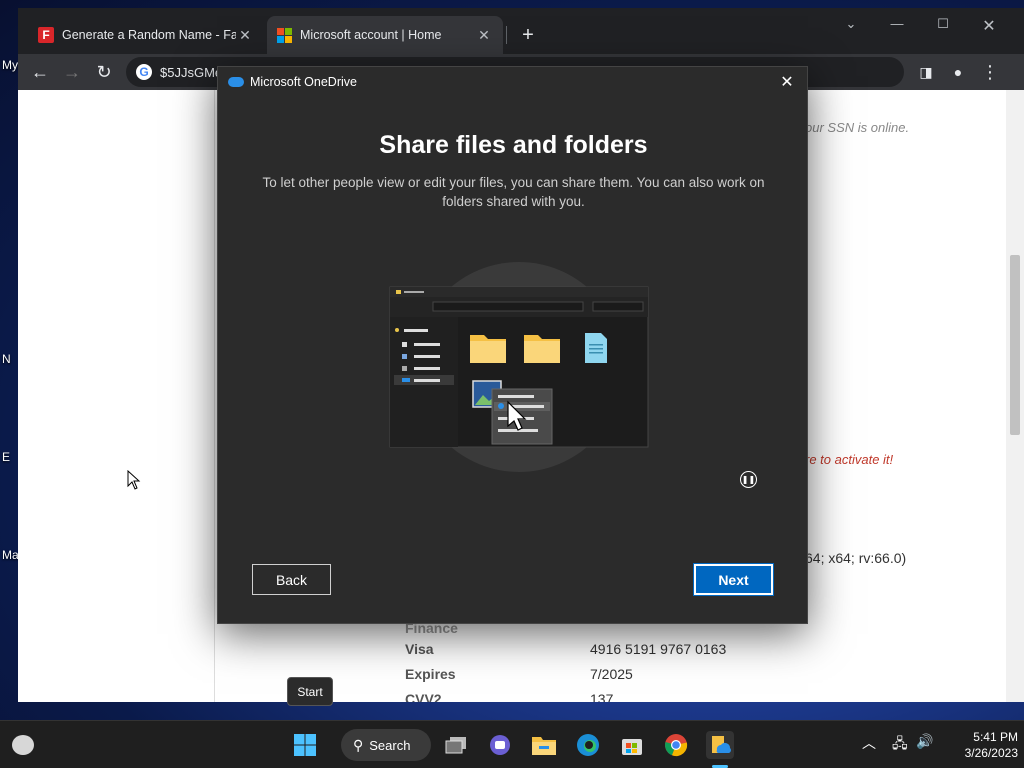 This screenshot has height=768, width=1024. What do you see at coordinates (506, 35) in the screenshot?
I see `tab-separator` at bounding box center [506, 35].